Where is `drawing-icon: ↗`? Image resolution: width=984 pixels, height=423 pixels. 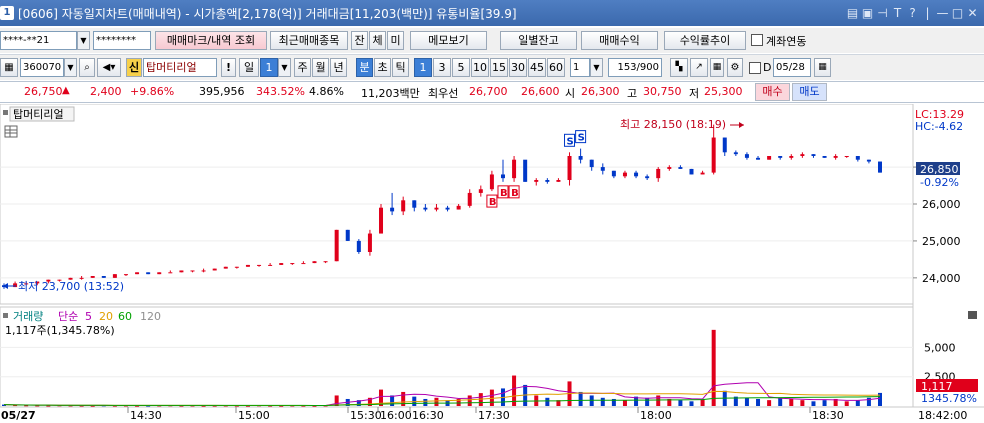 drawing-icon: ↗ is located at coordinates (699, 67).